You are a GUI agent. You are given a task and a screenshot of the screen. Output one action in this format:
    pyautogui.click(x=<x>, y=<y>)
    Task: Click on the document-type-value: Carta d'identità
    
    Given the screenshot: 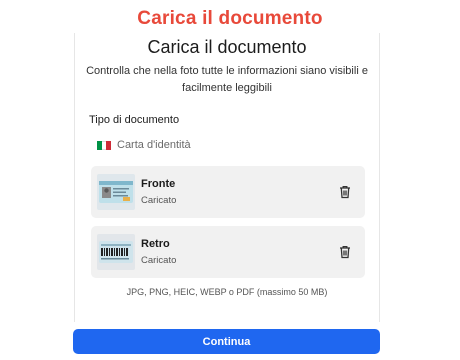 What is the action you would take?
    pyautogui.click(x=154, y=145)
    